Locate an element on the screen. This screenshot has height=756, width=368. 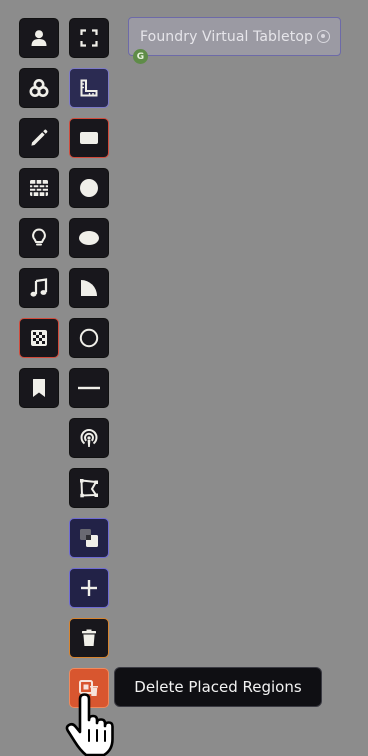
lighting-control is located at coordinates (39, 238).